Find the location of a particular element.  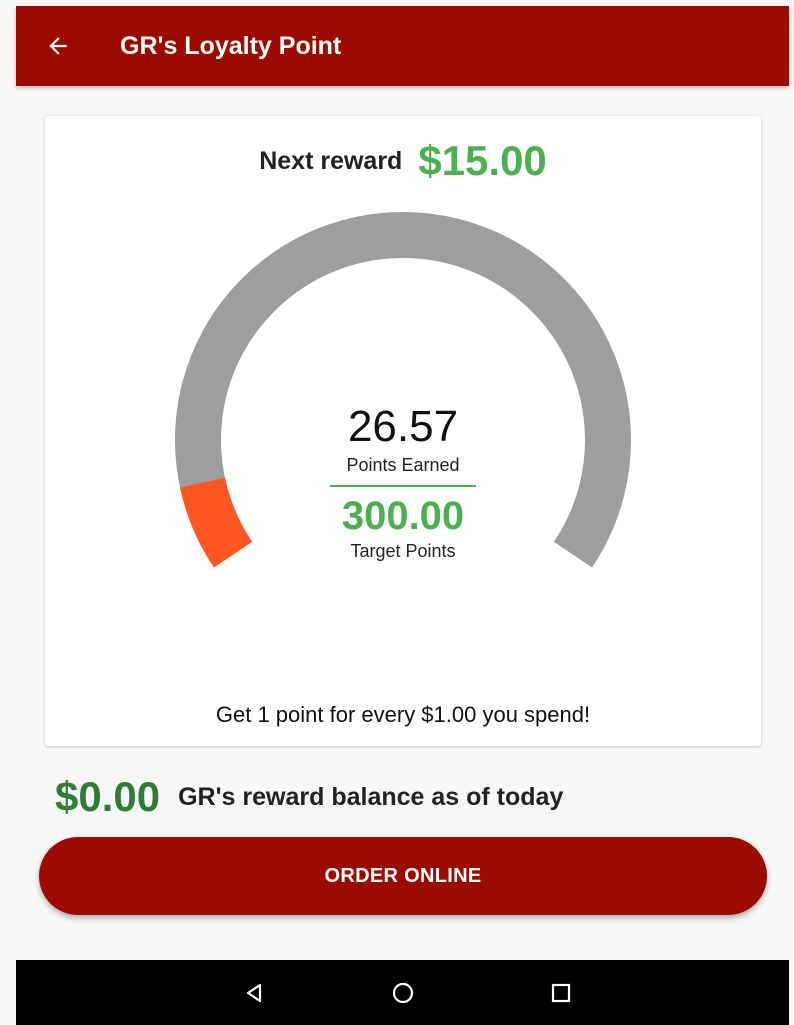

system-nav-bar is located at coordinates (402, 992).